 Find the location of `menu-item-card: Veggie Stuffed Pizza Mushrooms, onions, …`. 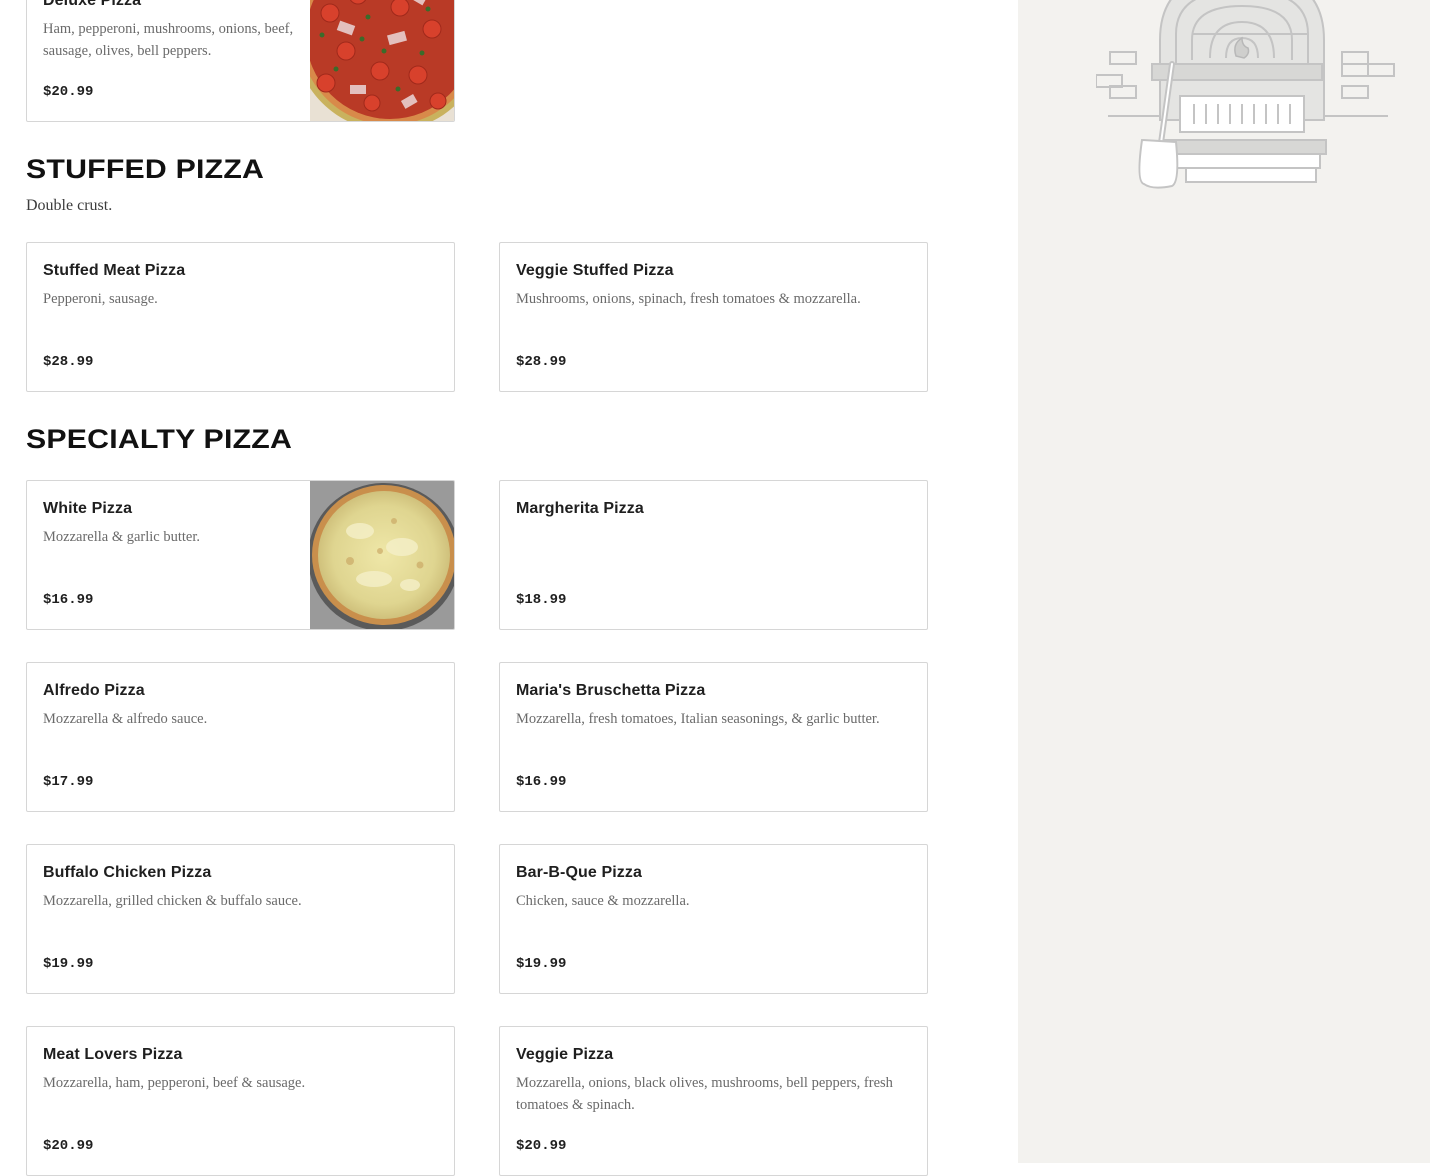

menu-item-card: Veggie Stuffed Pizza Mushrooms, onions, … is located at coordinates (713, 317).